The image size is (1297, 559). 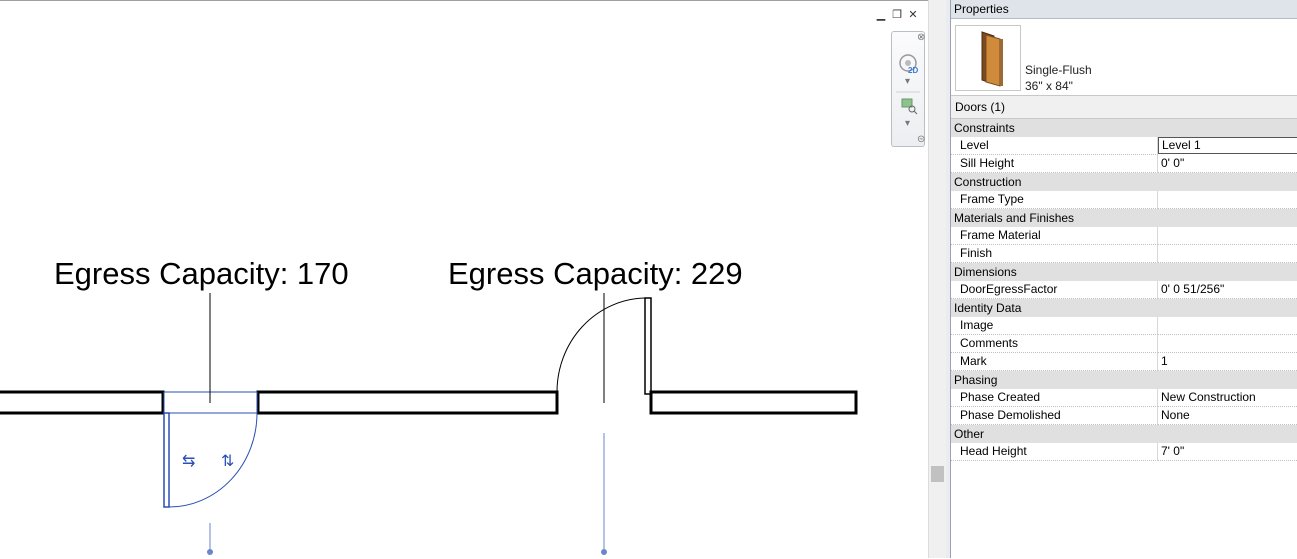 What do you see at coordinates (1227, 398) in the screenshot?
I see `property-value: New Construction` at bounding box center [1227, 398].